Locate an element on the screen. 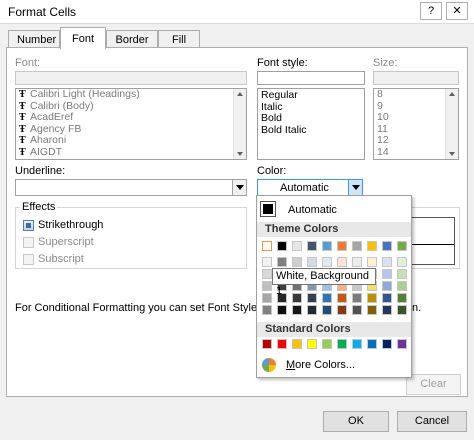  theme-colors-header: Theme Colors is located at coordinates (334, 229).